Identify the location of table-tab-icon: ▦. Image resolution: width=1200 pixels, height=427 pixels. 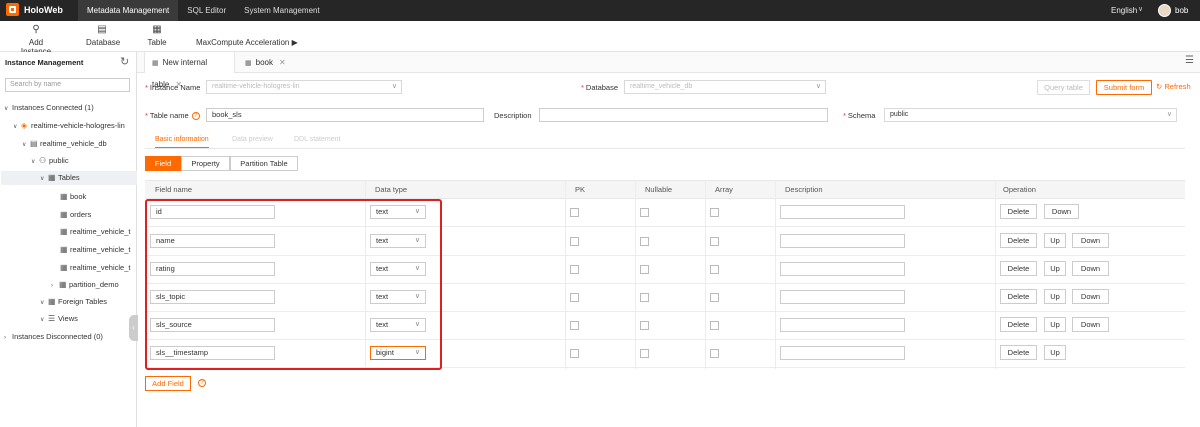
(155, 63).